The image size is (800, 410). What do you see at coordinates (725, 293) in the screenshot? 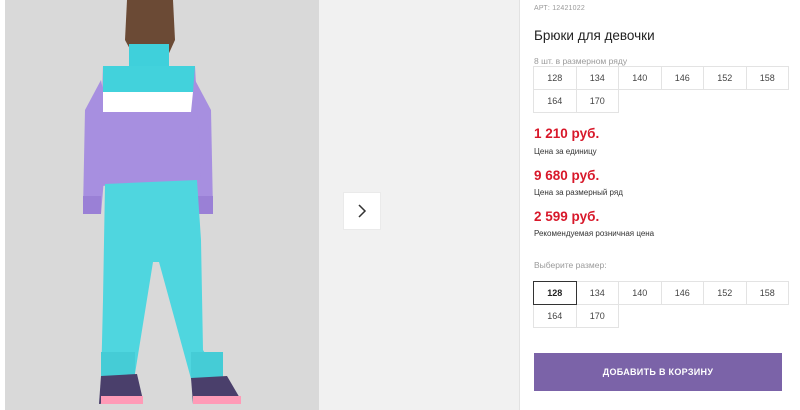
I see `size-option-152: 152` at bounding box center [725, 293].